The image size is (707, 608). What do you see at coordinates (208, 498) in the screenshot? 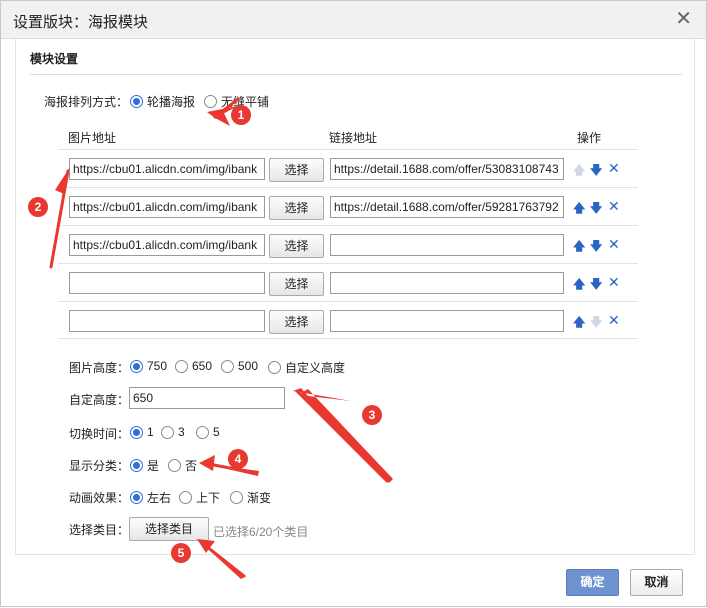
I see `radio-label: 上下` at bounding box center [208, 498].